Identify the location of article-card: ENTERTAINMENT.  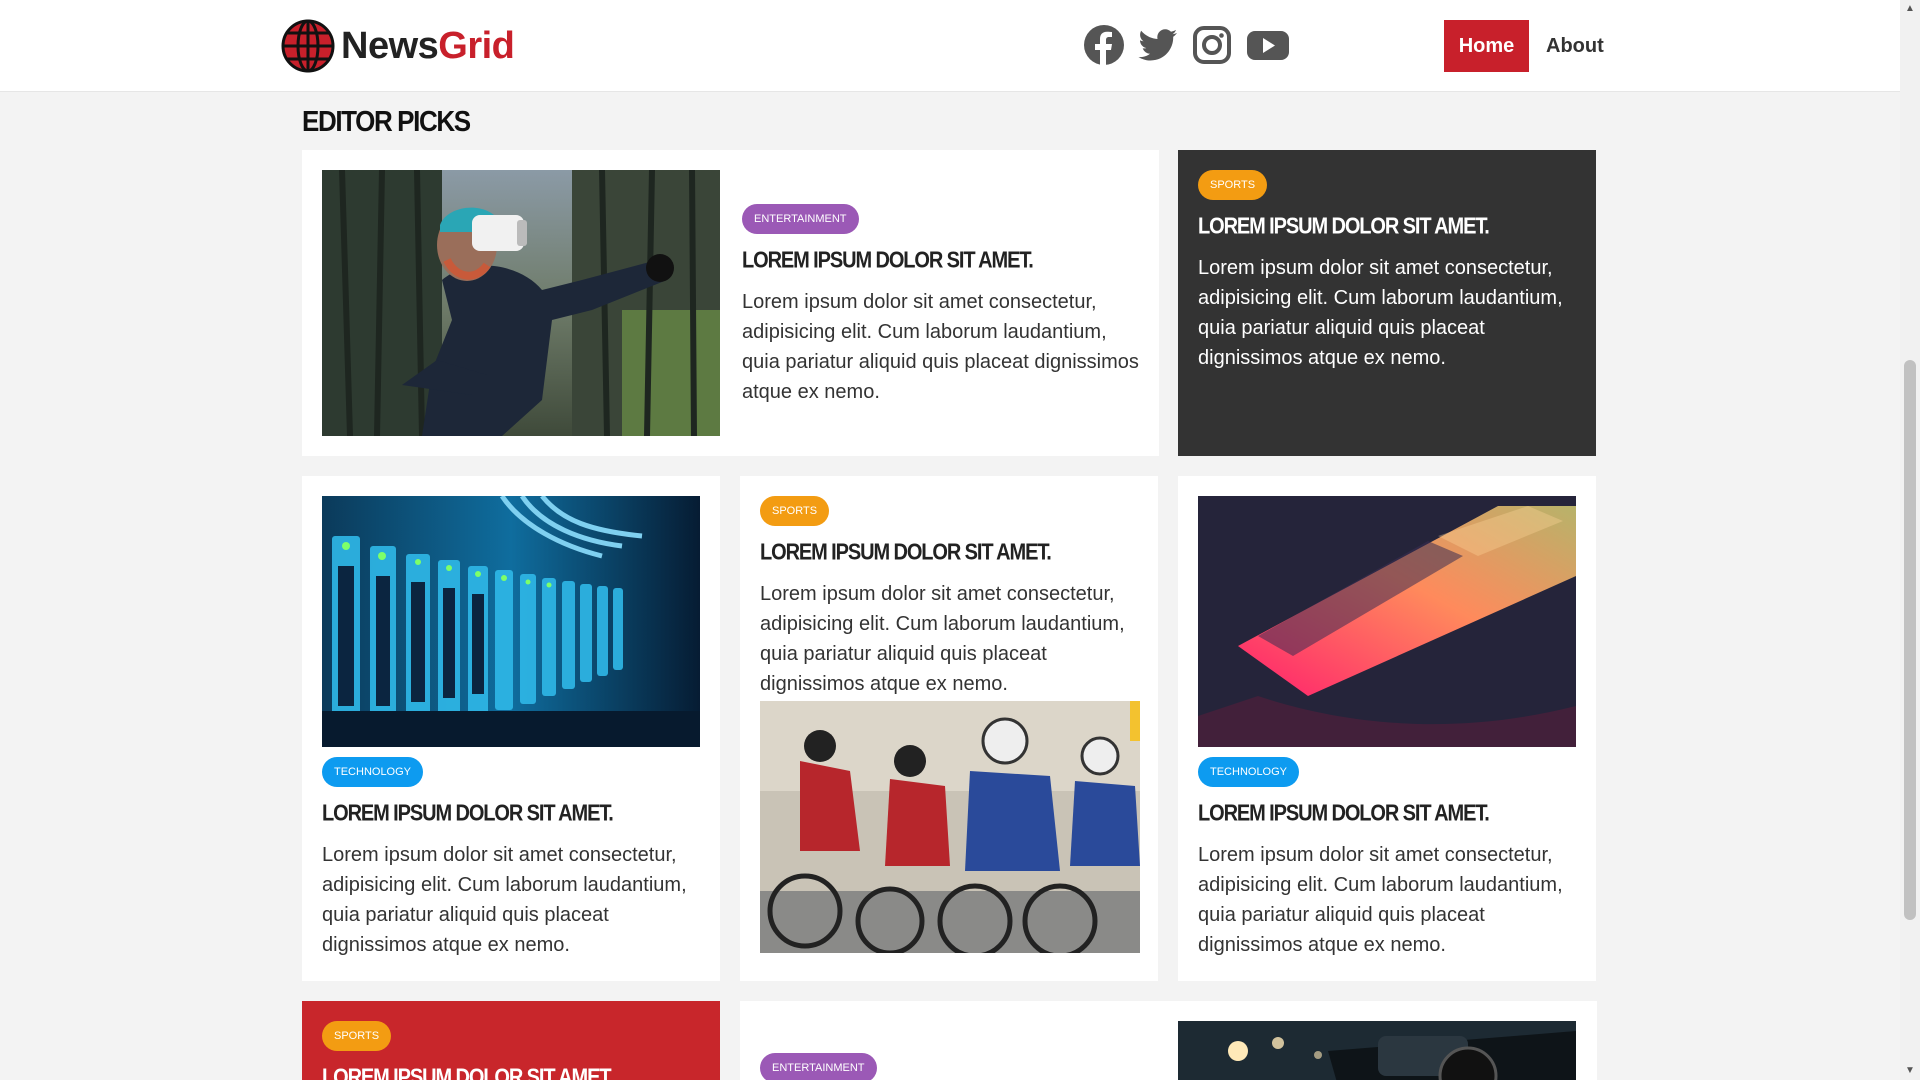
(1168, 1040).